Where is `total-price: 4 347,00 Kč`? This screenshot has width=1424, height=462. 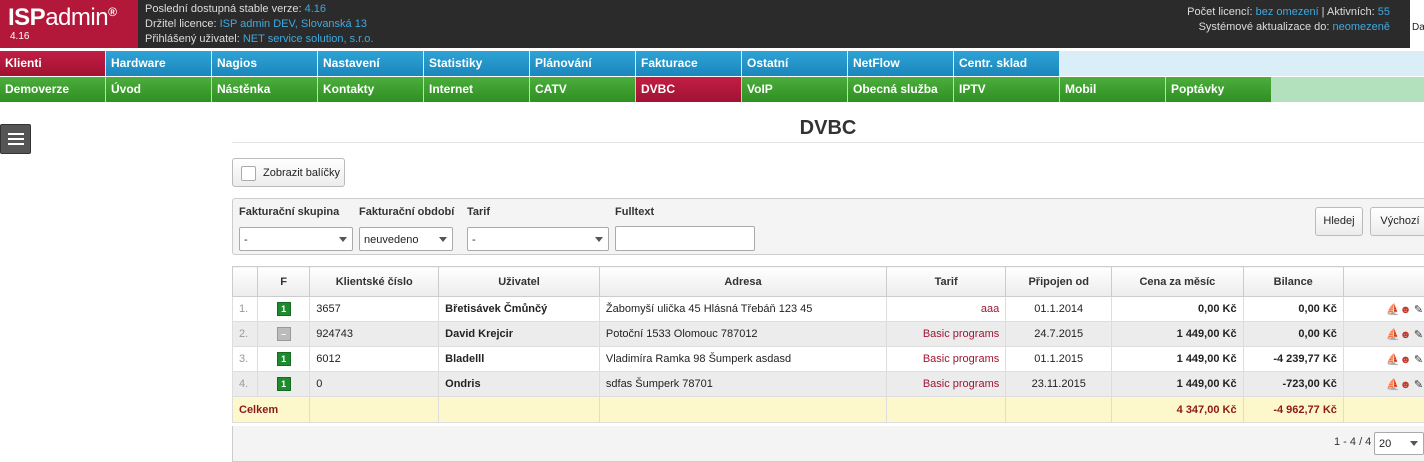 total-price: 4 347,00 Kč is located at coordinates (1177, 409).